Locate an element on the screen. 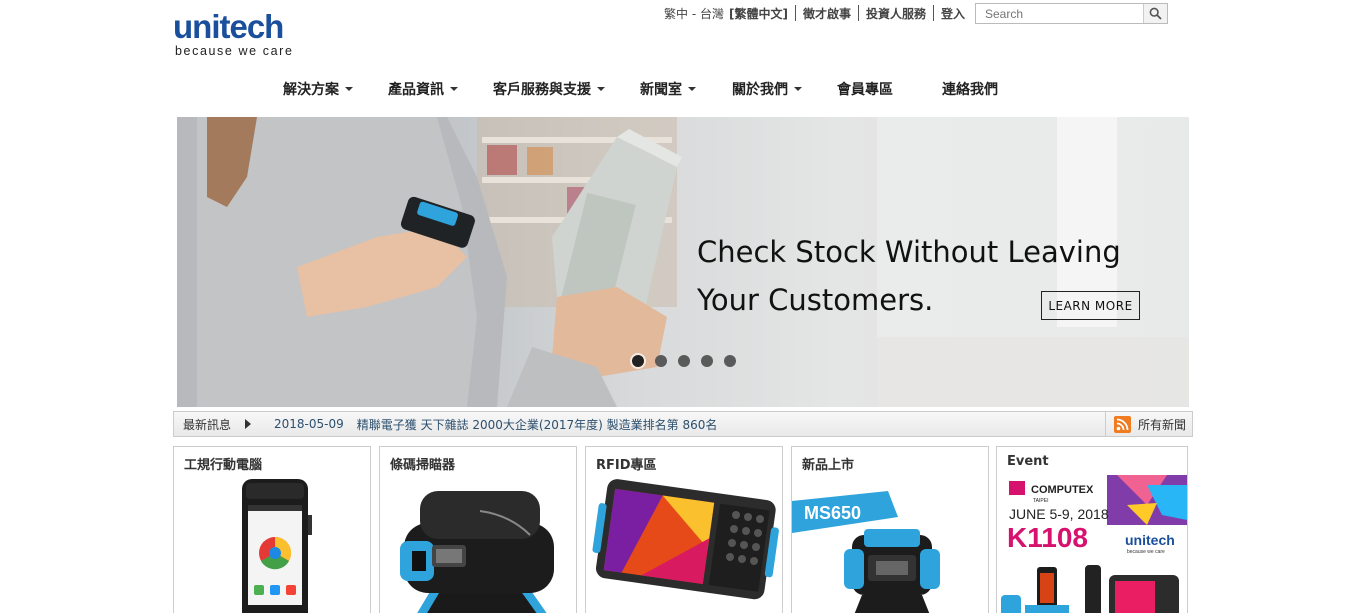 The height and width of the screenshot is (613, 1366). card-industrial-mobile-computer: 工規行動電腦 is located at coordinates (272, 529).